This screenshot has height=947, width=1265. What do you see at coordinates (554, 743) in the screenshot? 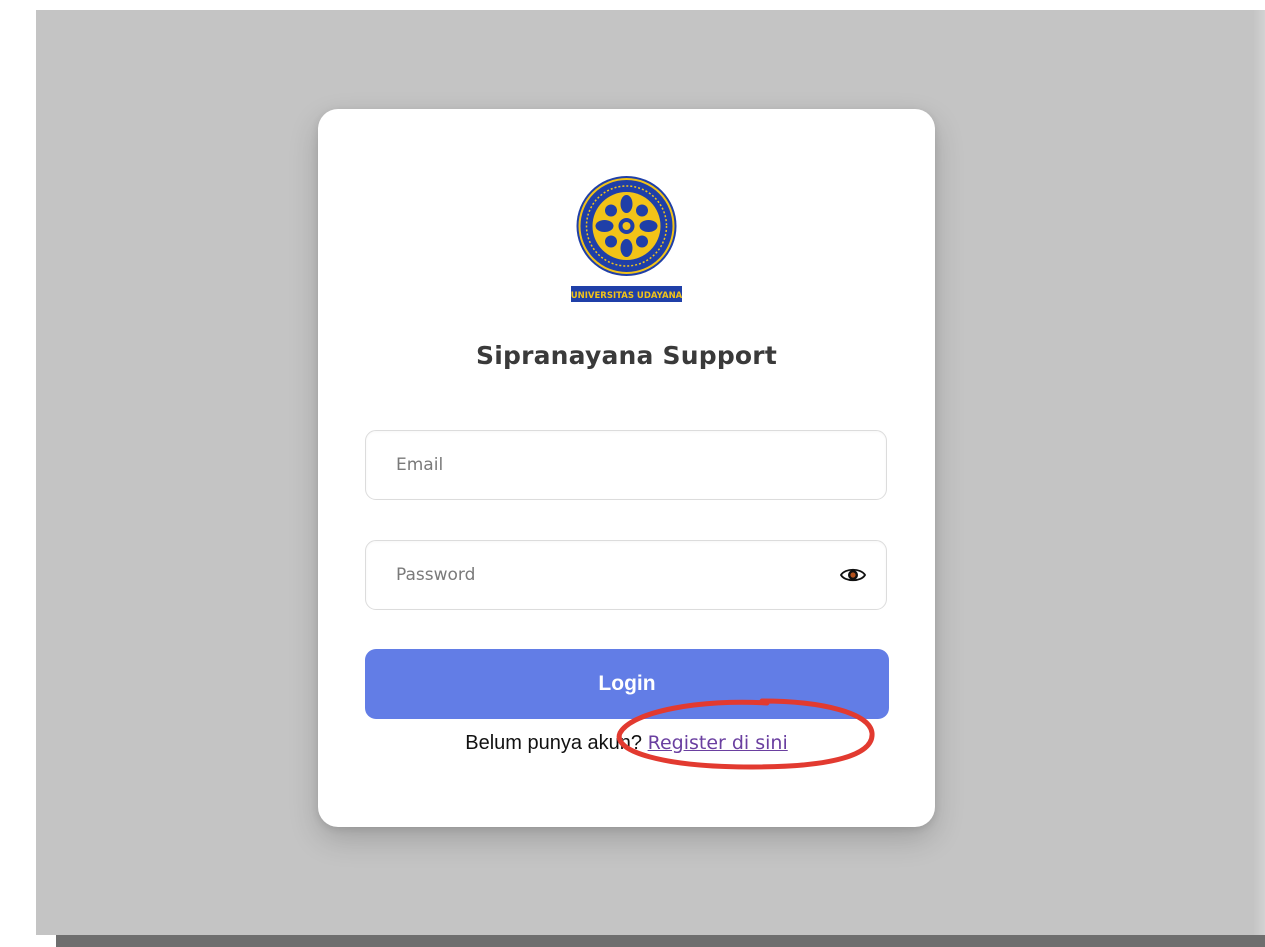
I see `register-prompt: Belum punya akun?` at bounding box center [554, 743].